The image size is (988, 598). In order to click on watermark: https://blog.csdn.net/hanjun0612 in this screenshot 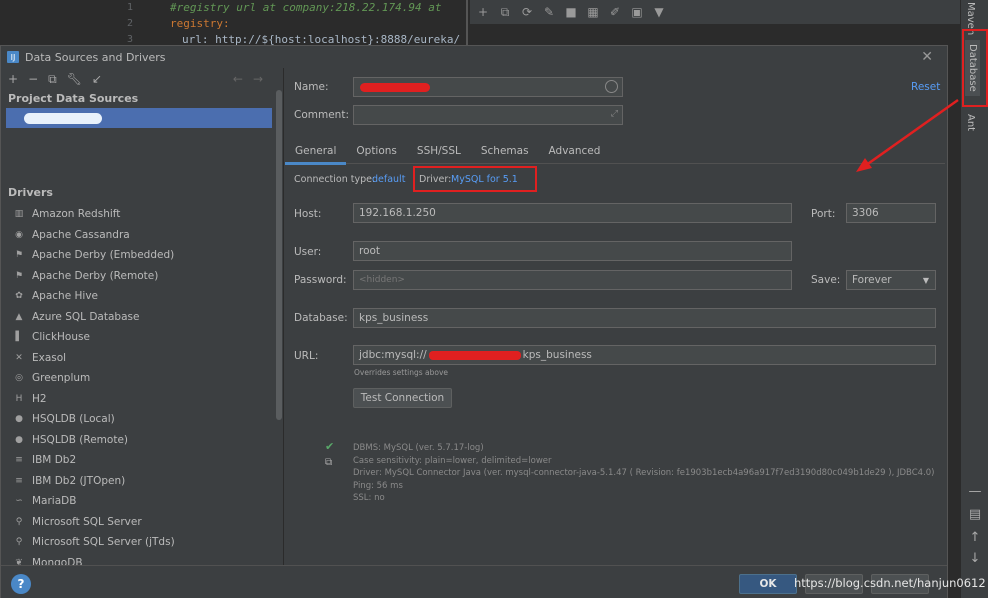, I will do `click(890, 583)`.